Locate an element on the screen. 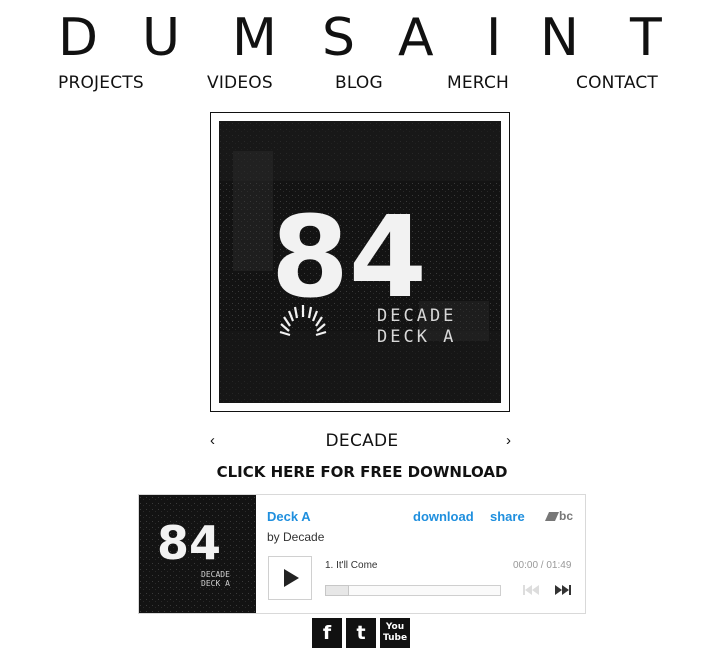  facebook-icon: f is located at coordinates (327, 633).